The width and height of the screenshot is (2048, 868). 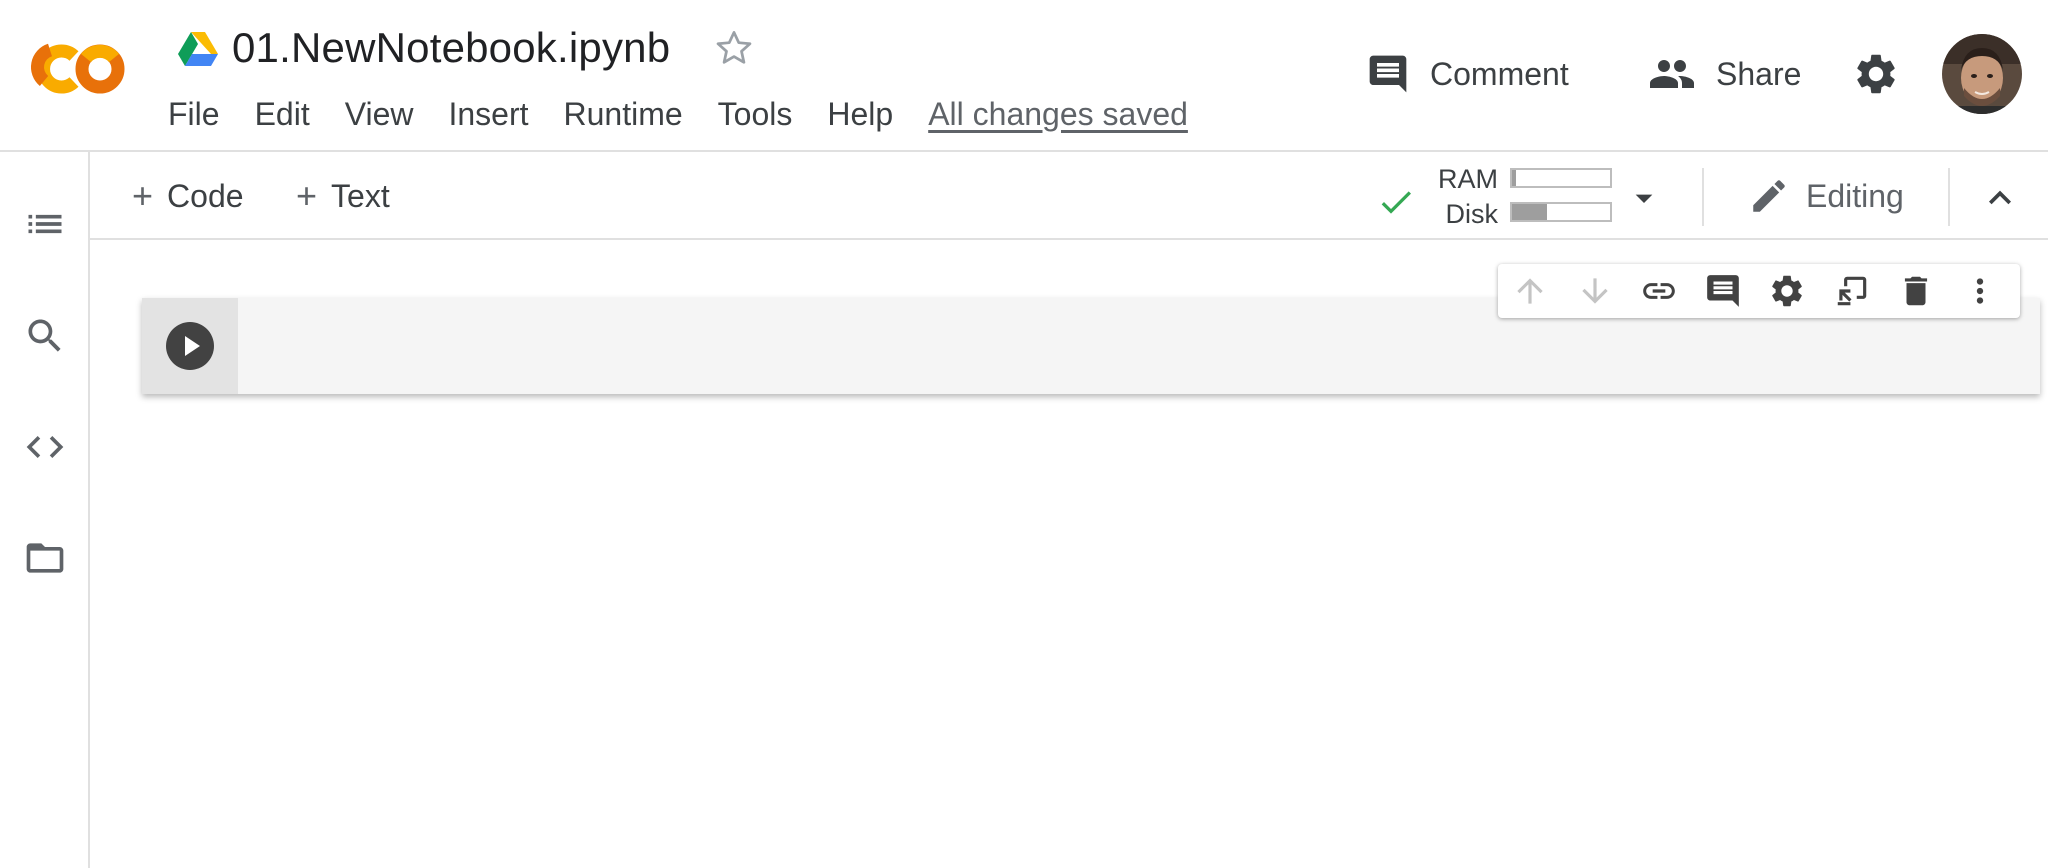 I want to click on mirror-cell-icon, so click(x=1851, y=291).